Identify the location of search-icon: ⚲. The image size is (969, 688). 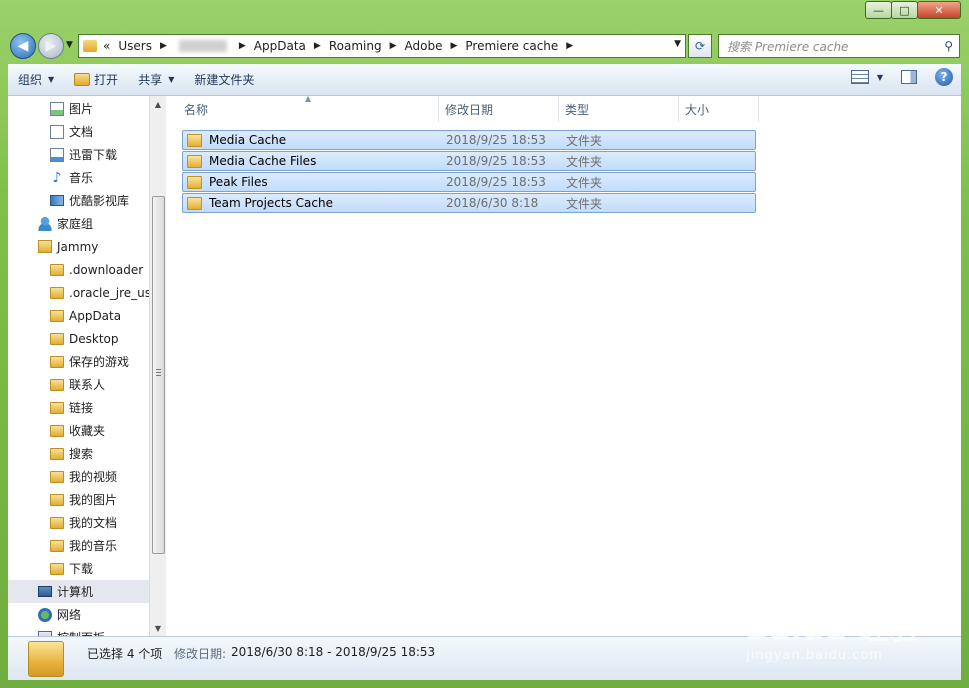
(948, 46).